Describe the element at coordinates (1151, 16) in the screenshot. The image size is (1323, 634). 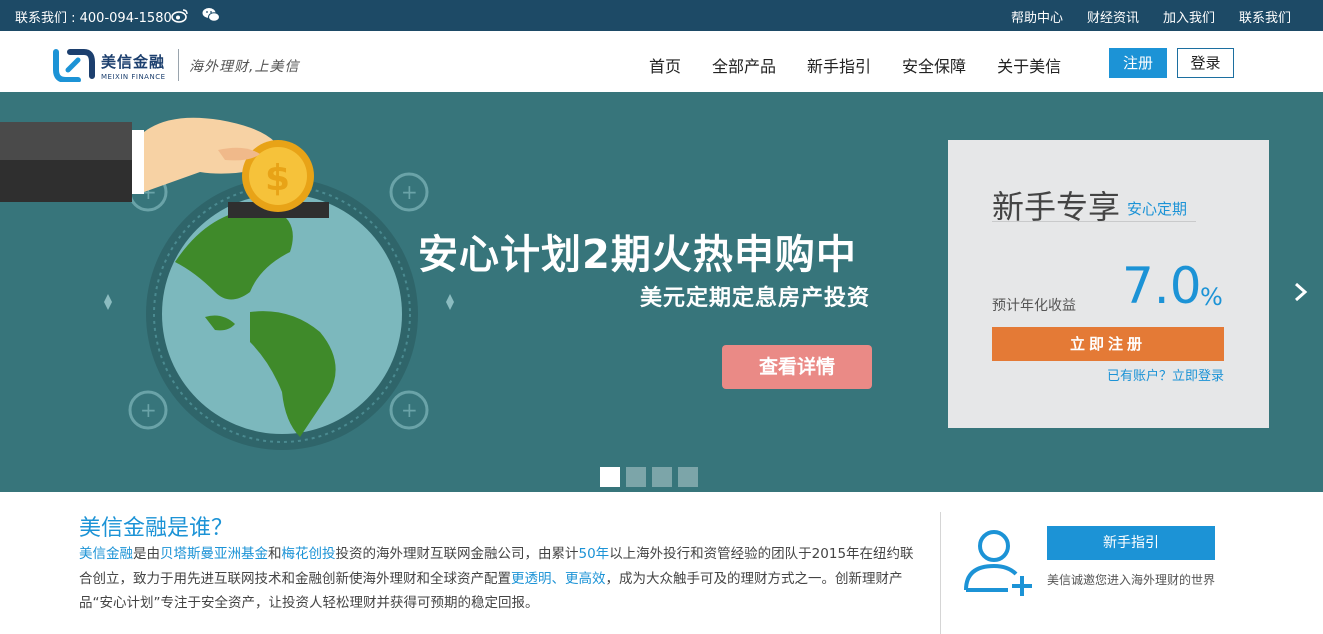
I see `top-links: 帮助中心 财经资讯 加入我们 联系我们` at that location.